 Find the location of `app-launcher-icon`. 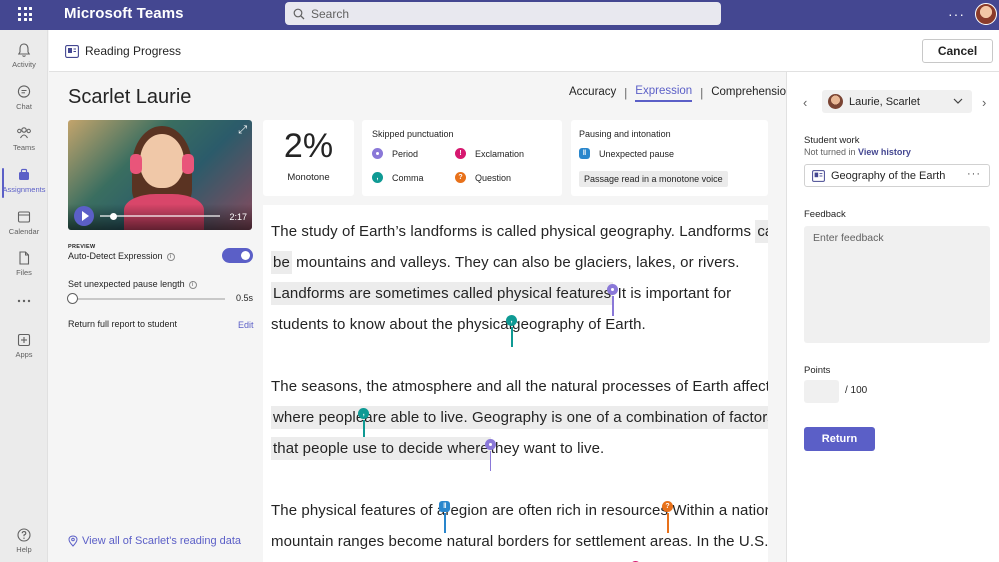

app-launcher-icon is located at coordinates (25, 14).